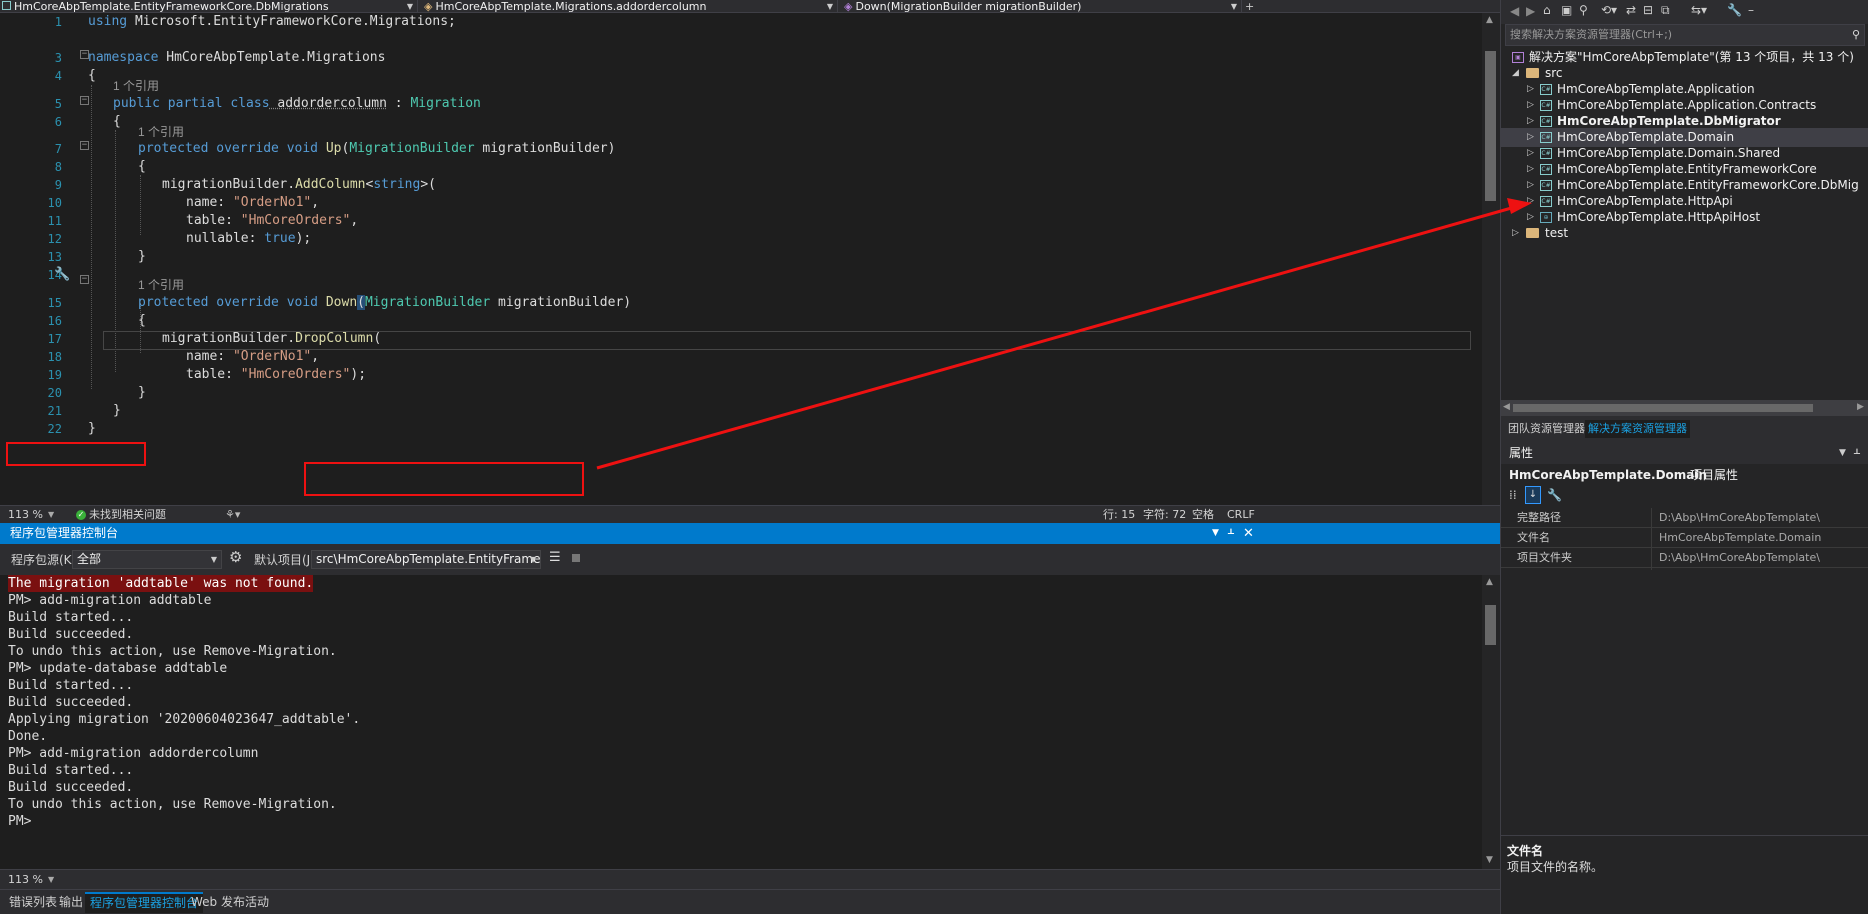 The width and height of the screenshot is (1868, 914). What do you see at coordinates (1059, 336) in the screenshot?
I see `annotation-arrow-line` at bounding box center [1059, 336].